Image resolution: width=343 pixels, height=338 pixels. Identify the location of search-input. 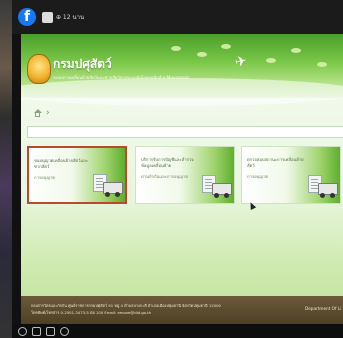
(185, 132).